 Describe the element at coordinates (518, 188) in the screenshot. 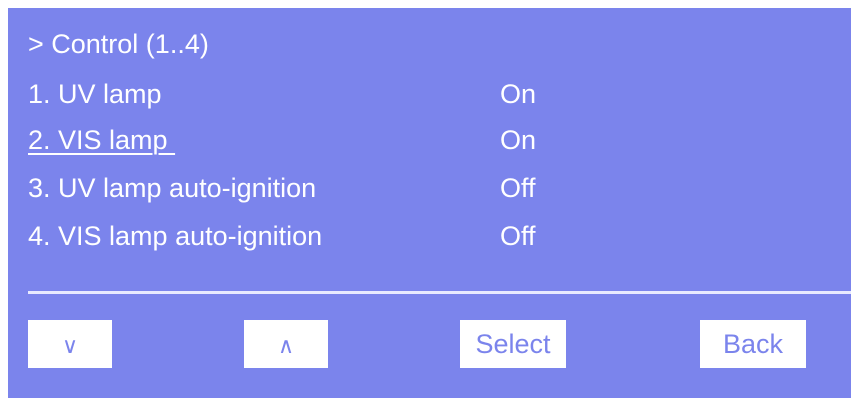

I see `menu-item-uv-lamp-auto-ignition-value: Off` at that location.